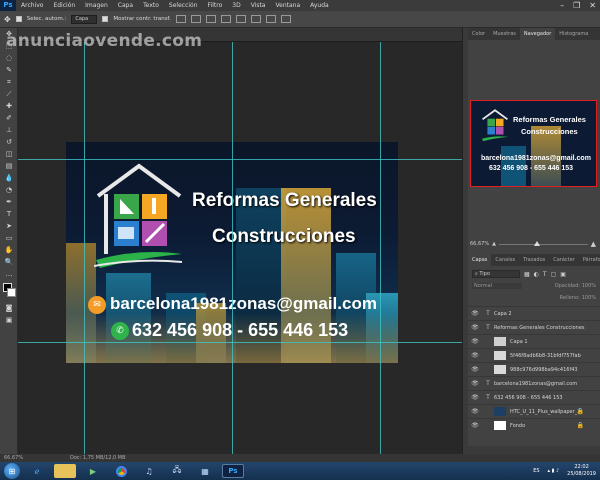 This screenshot has width=600, height=480. What do you see at coordinates (9, 94) in the screenshot?
I see `eyedropper-tool-icon: ⟋` at bounding box center [9, 94].